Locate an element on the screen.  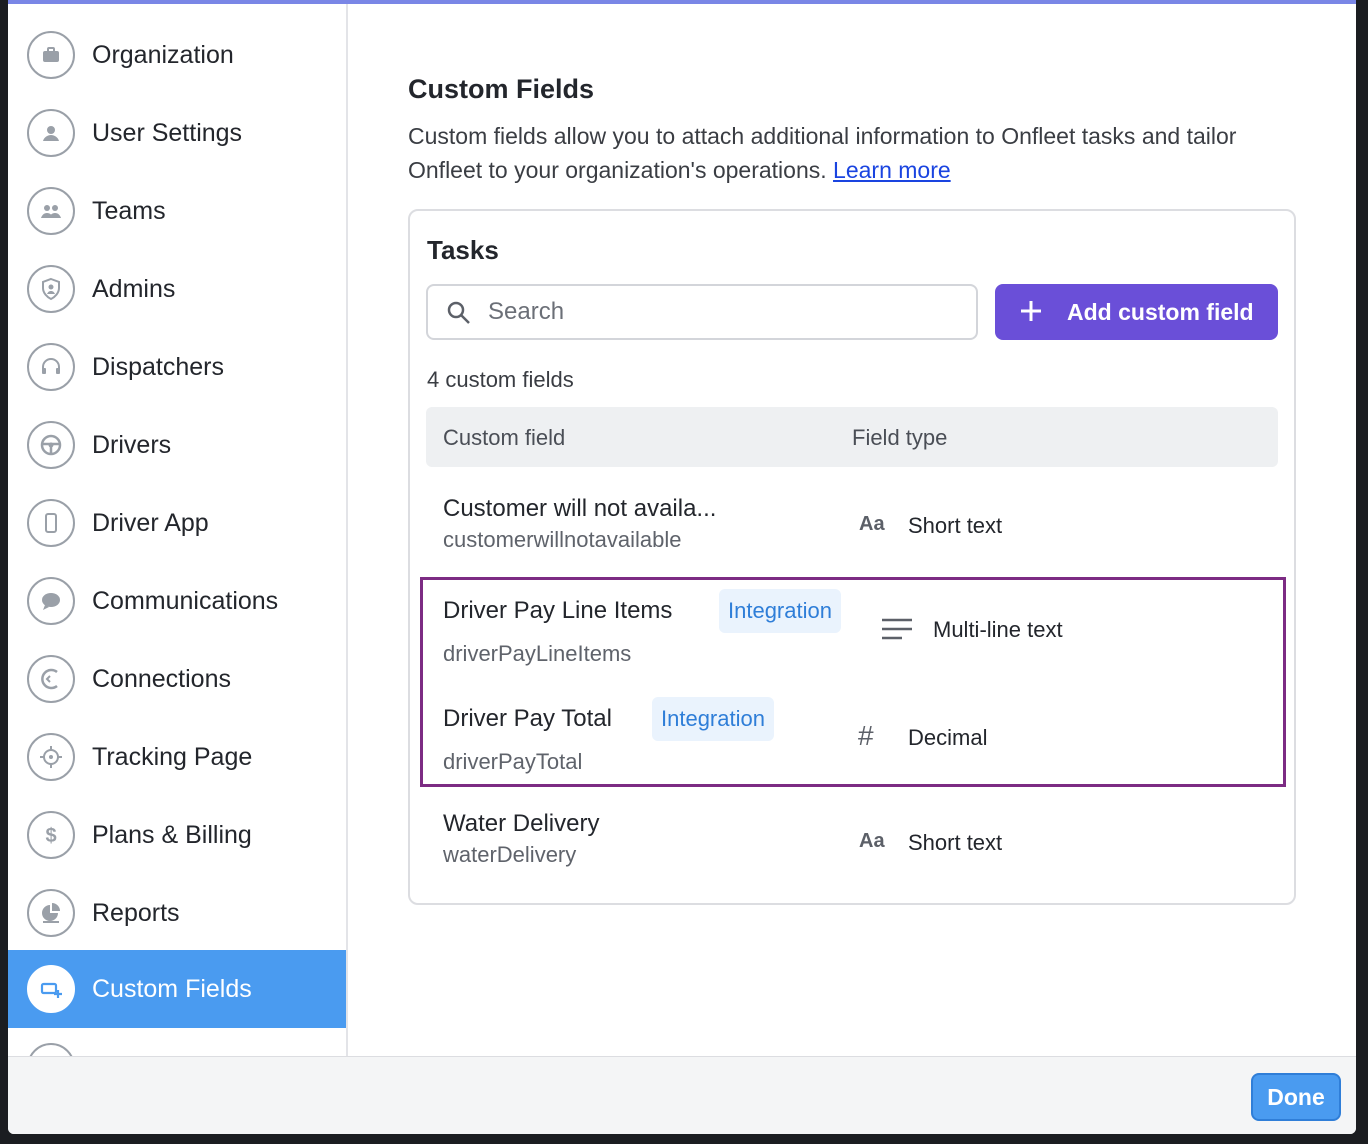
field-count: 4 custom fields is located at coordinates (500, 379).